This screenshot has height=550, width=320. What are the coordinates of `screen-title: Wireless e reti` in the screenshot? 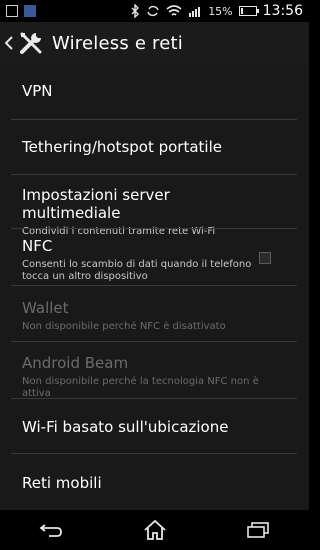 It's located at (117, 43).